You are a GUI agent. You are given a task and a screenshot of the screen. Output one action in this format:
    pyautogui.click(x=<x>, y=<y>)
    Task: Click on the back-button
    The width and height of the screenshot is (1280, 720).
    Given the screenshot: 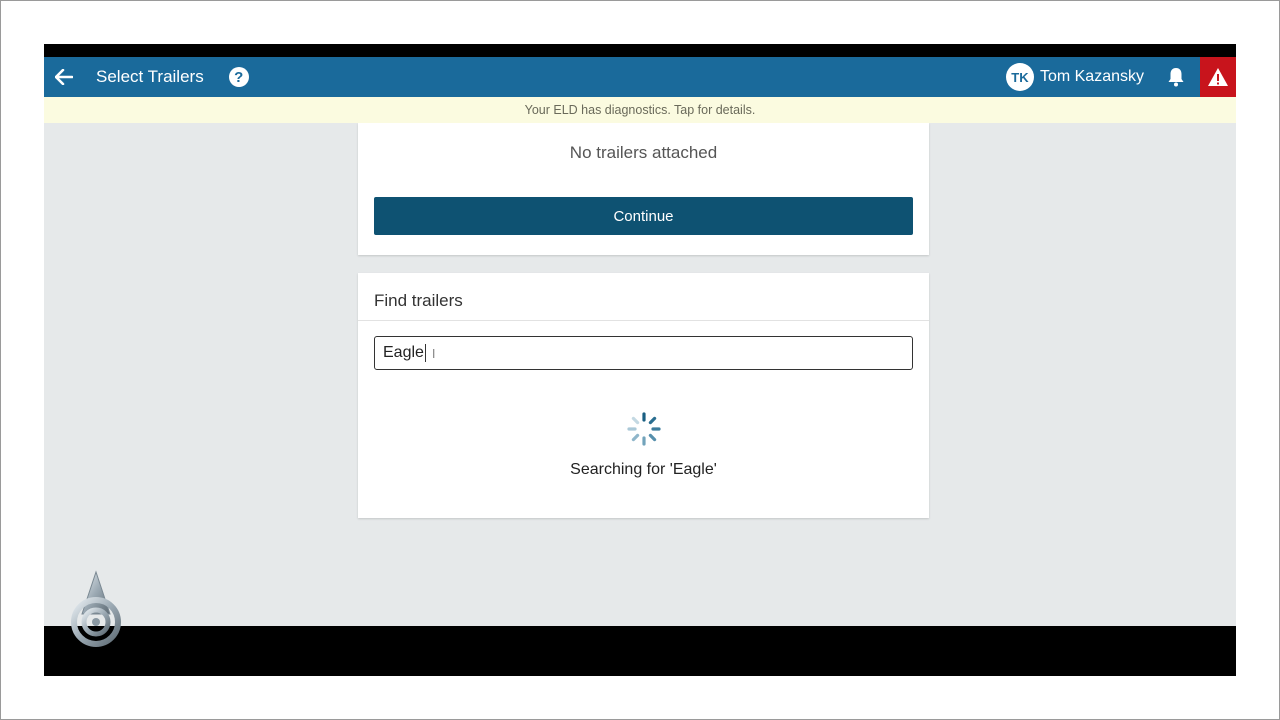 What is the action you would take?
    pyautogui.click(x=64, y=77)
    